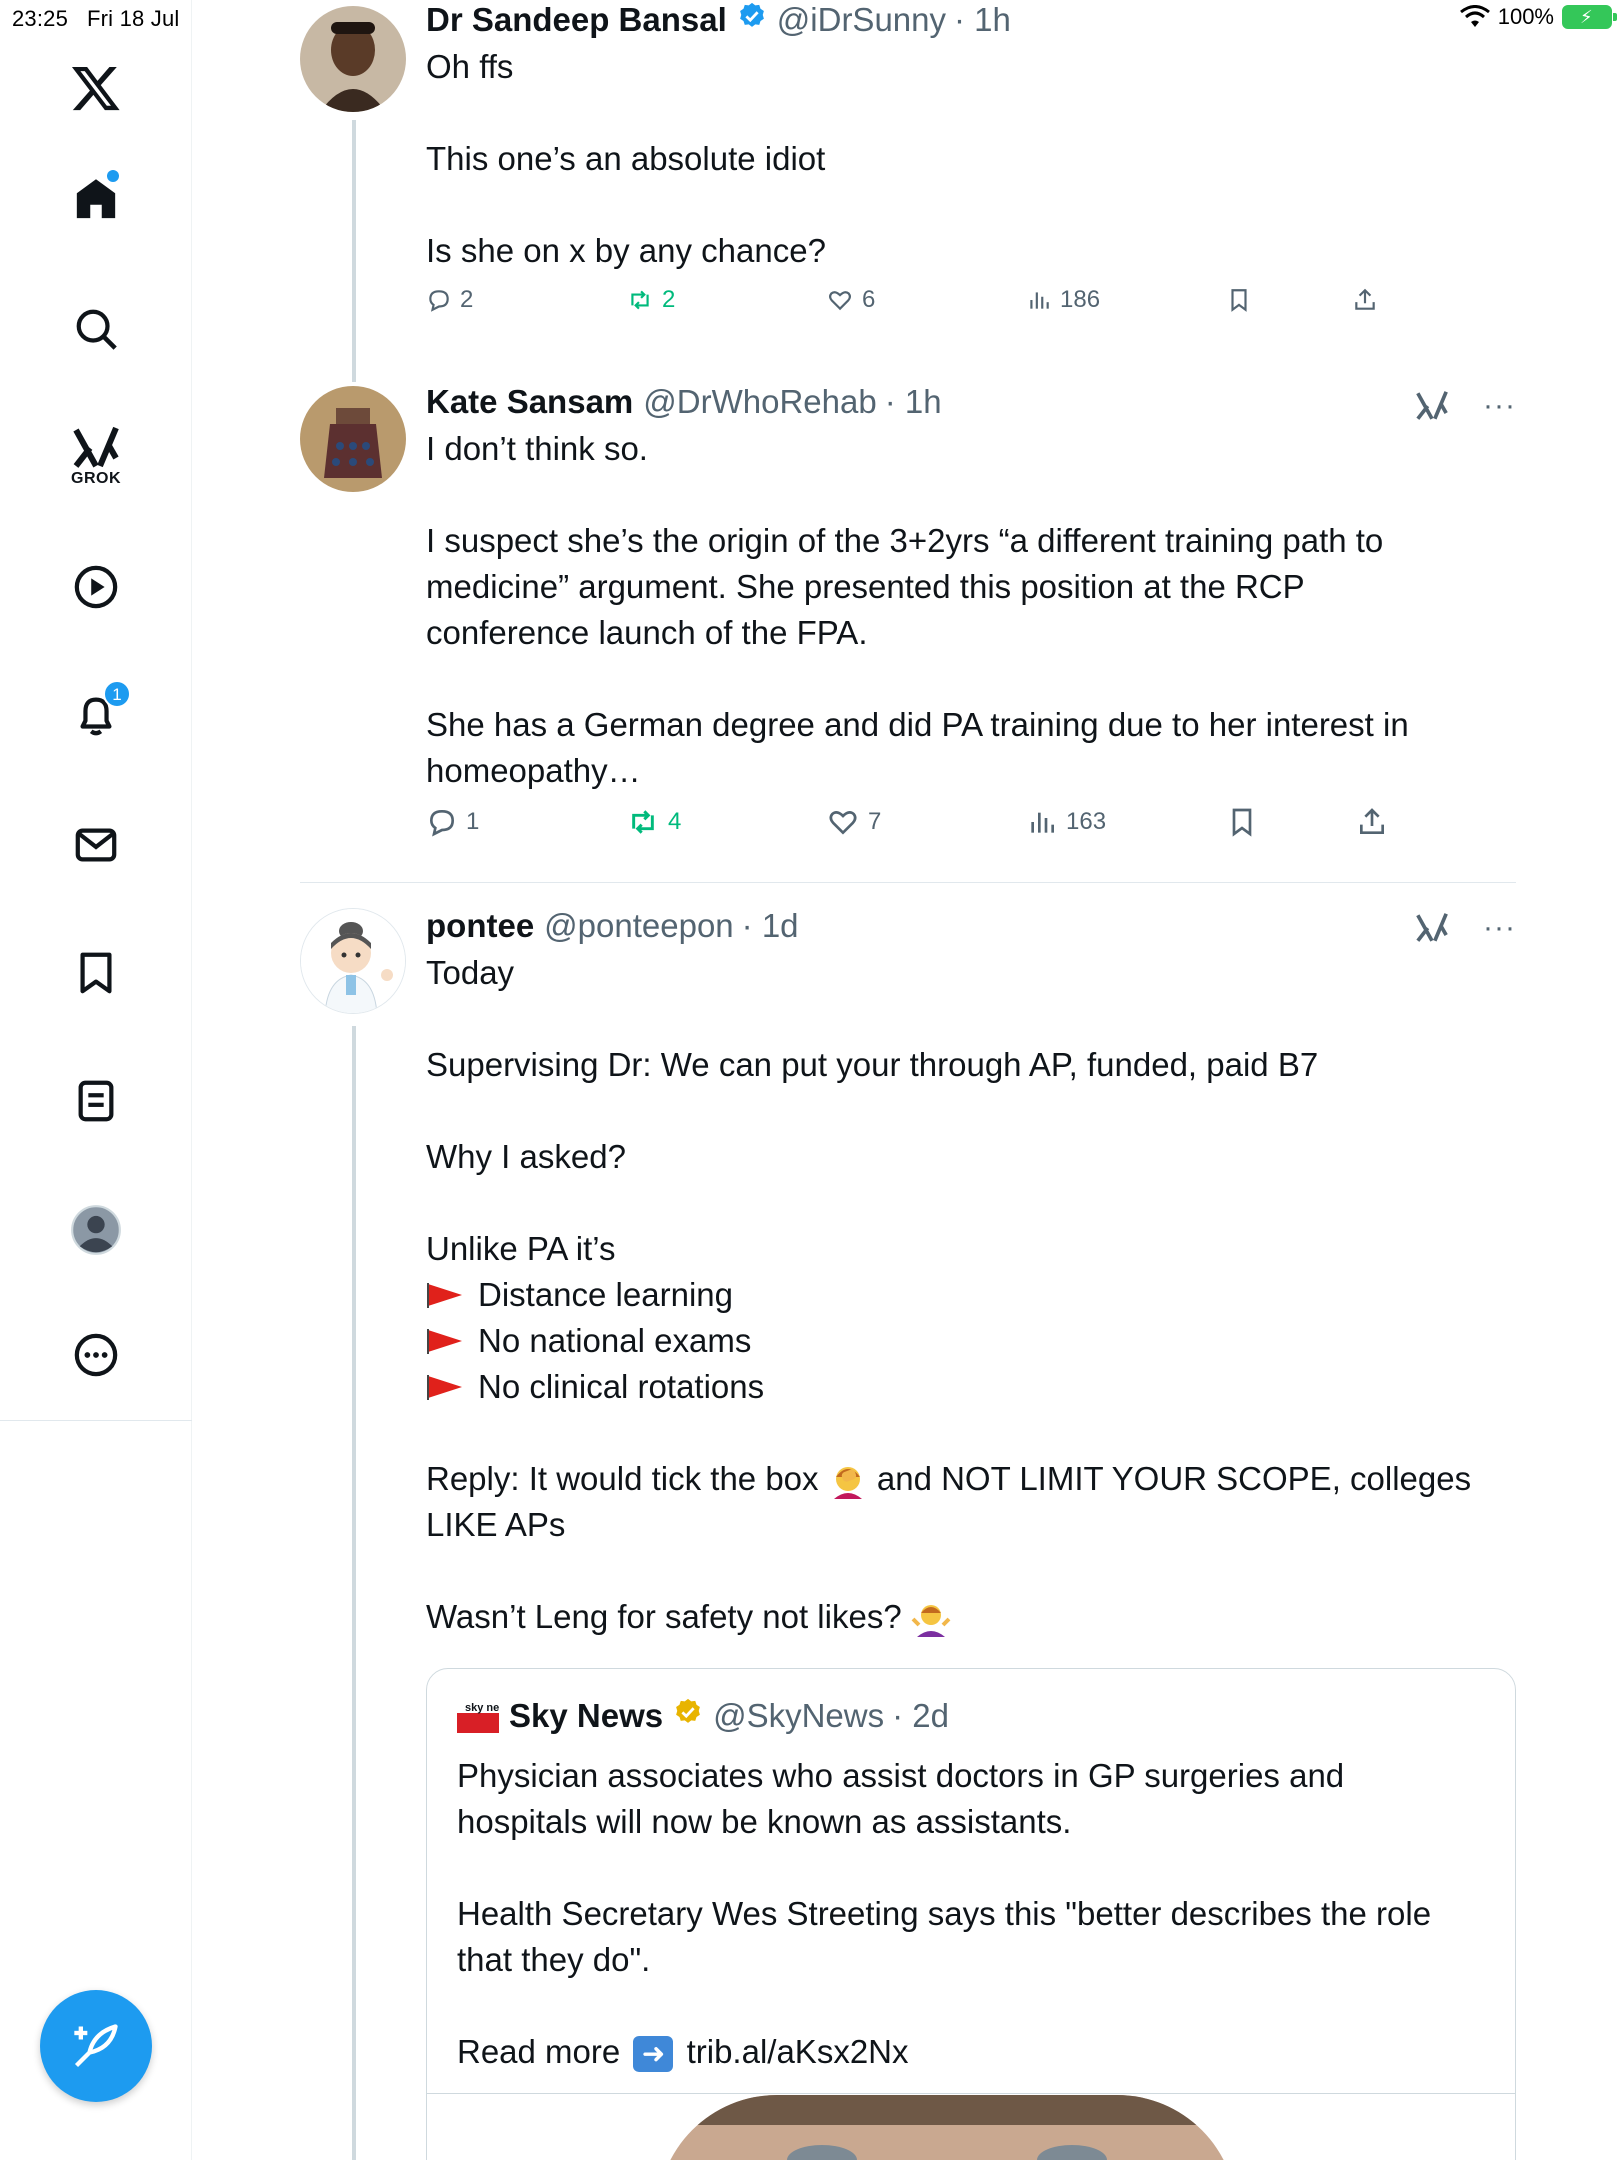 This screenshot has height=2160, width=1620. Describe the element at coordinates (96, 329) in the screenshot. I see `search-icon` at that location.